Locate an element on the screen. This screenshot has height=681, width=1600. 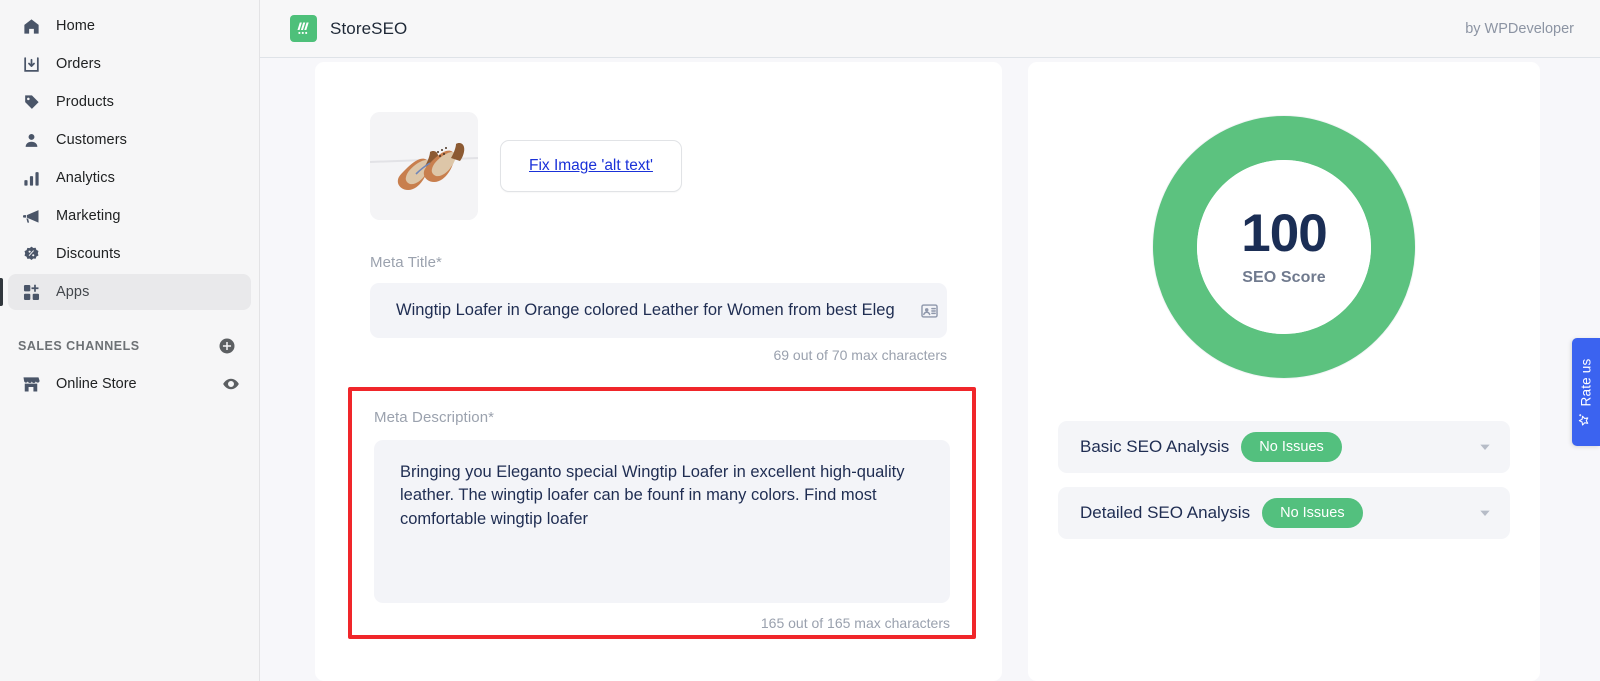
analytics-icon is located at coordinates (31, 178).